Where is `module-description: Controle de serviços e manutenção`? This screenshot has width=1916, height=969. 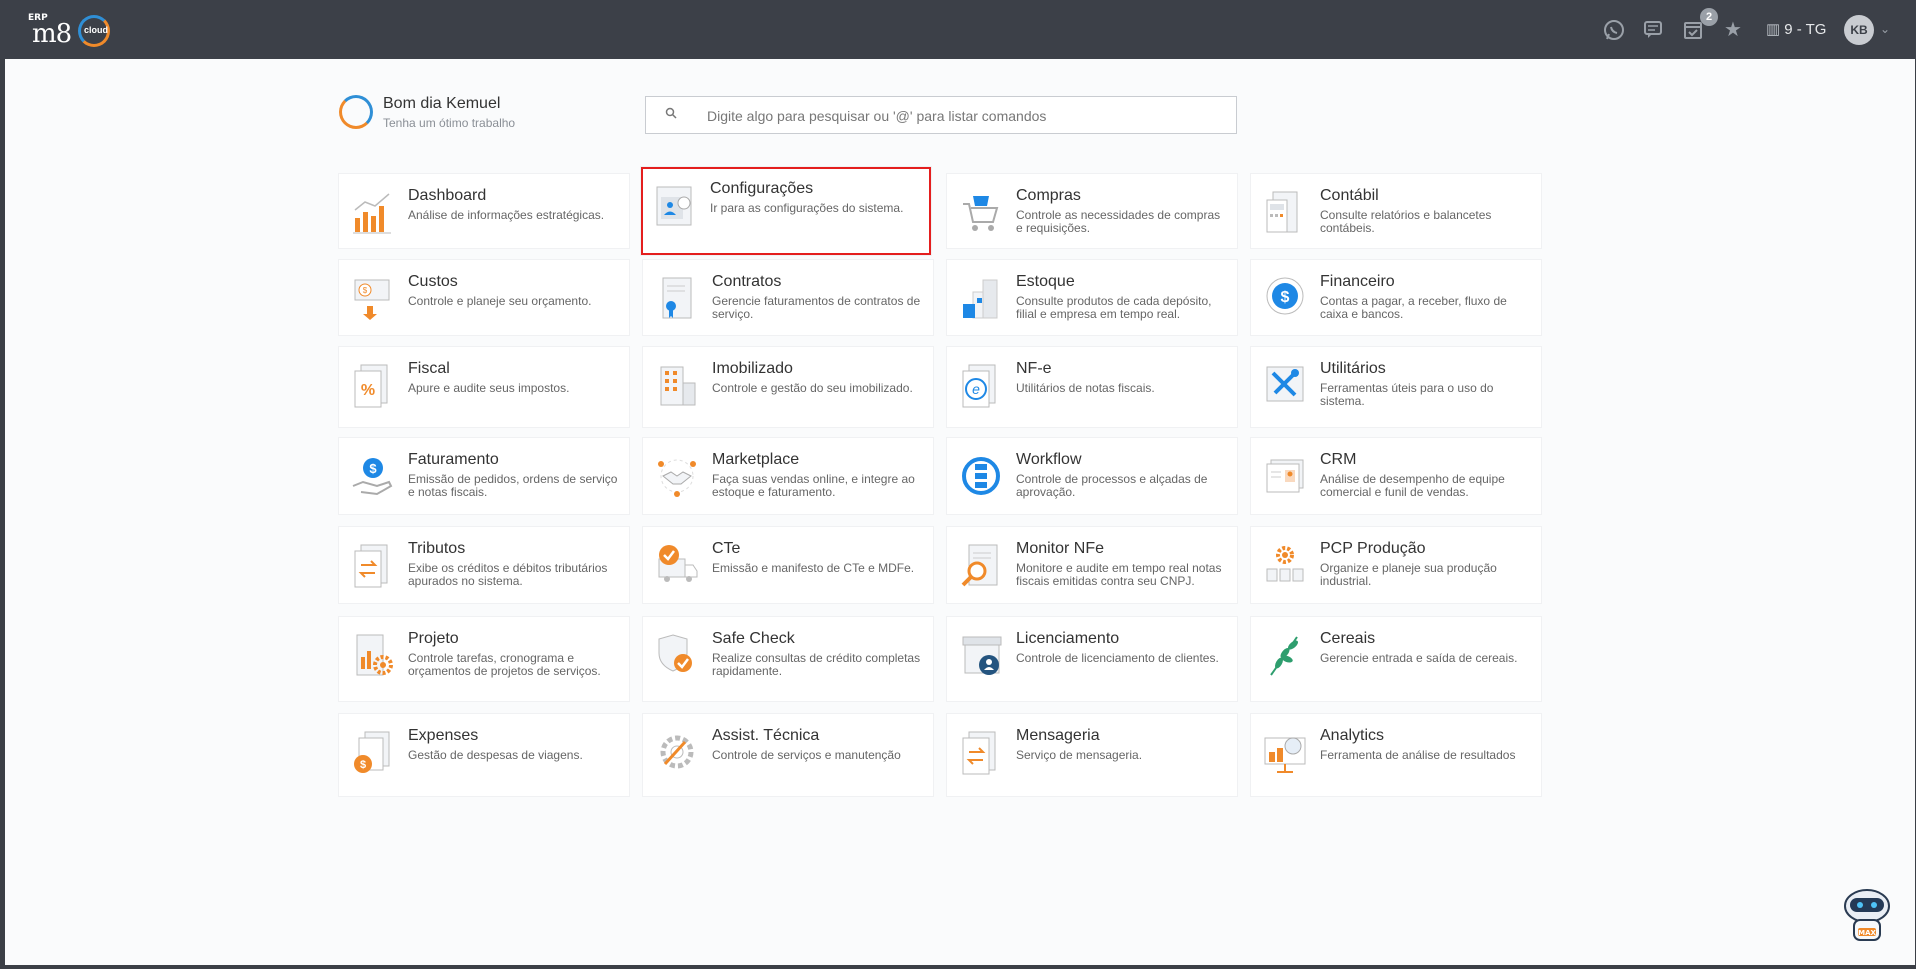 module-description: Controle de serviços e manutenção is located at coordinates (806, 755).